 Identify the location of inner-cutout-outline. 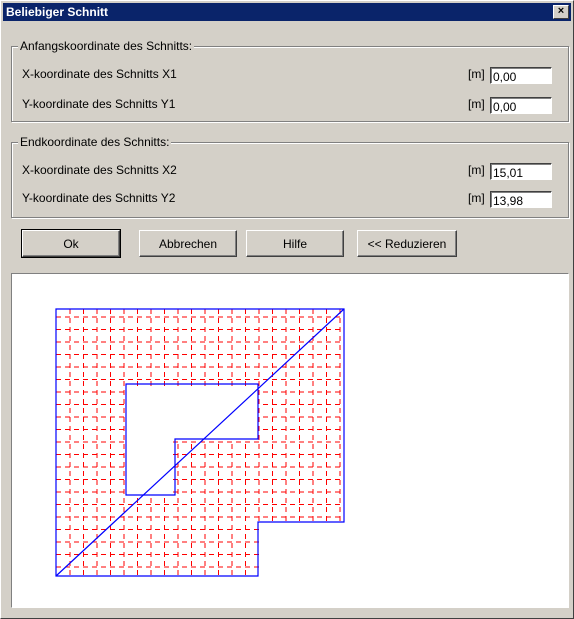
(192, 439).